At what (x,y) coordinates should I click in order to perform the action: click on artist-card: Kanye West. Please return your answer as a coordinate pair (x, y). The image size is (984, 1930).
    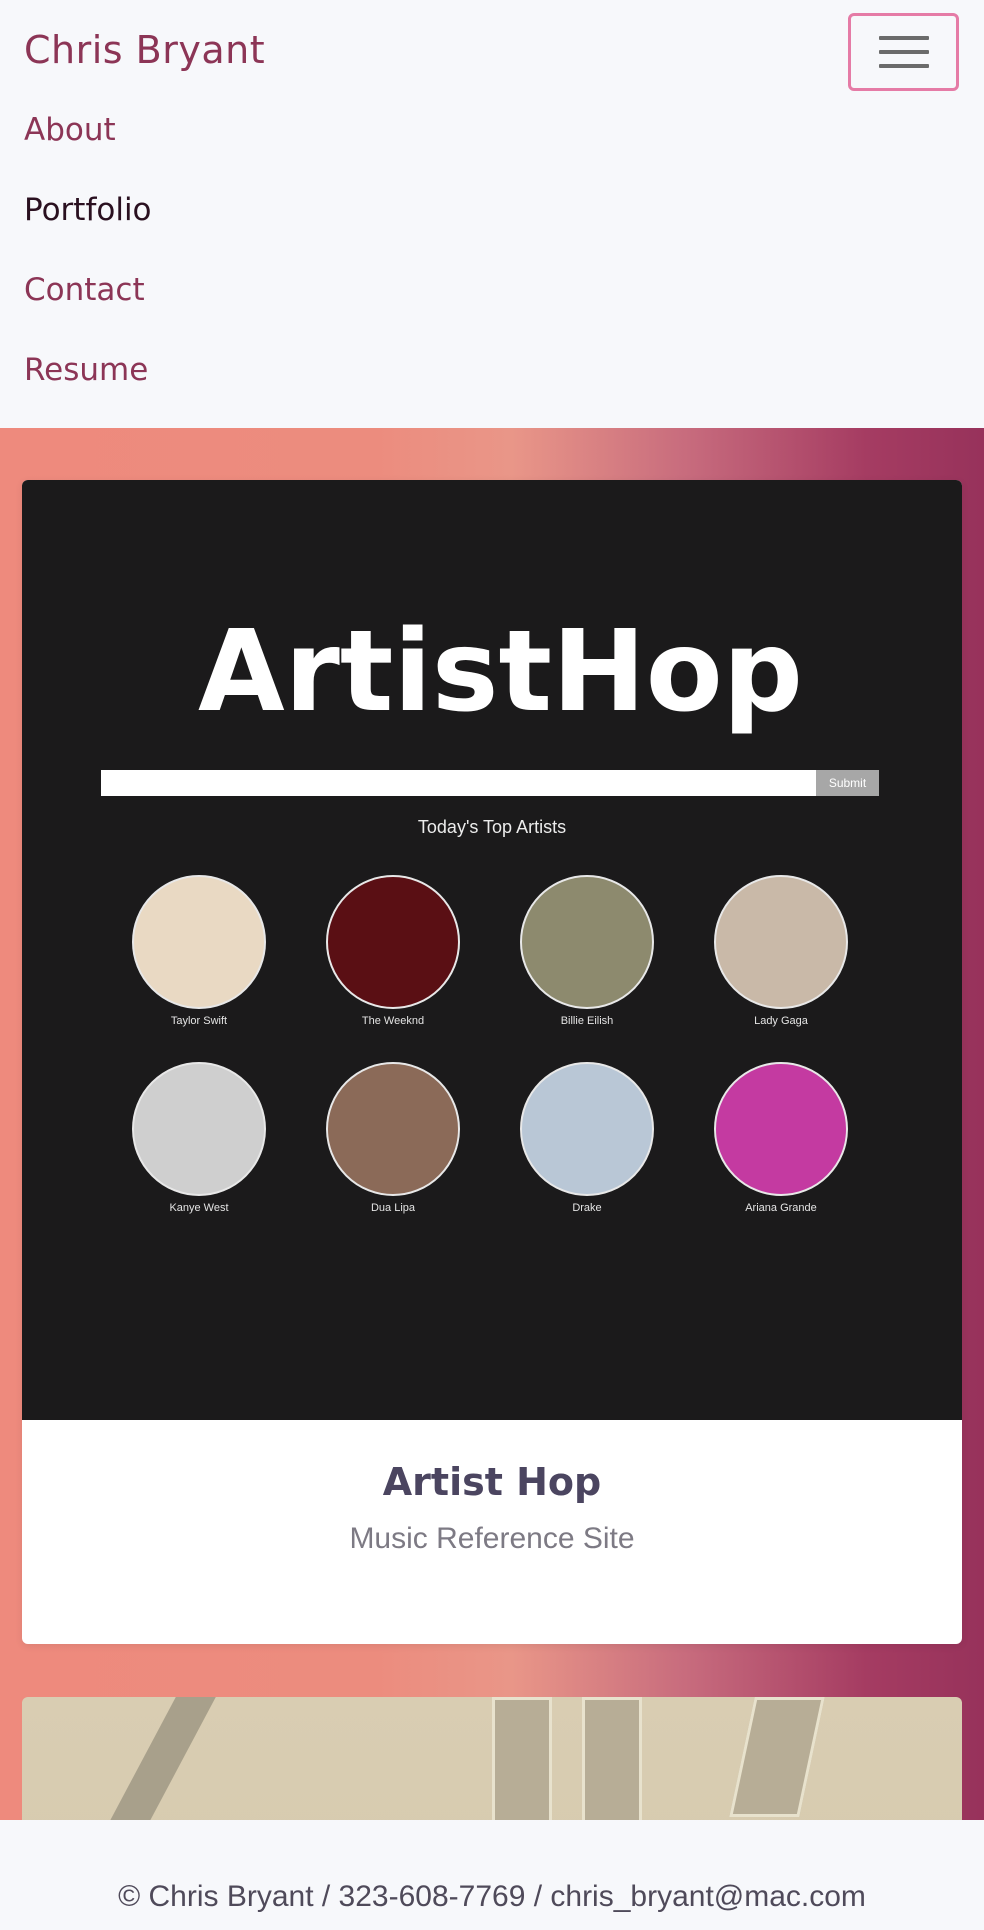
    Looking at the image, I should click on (199, 1138).